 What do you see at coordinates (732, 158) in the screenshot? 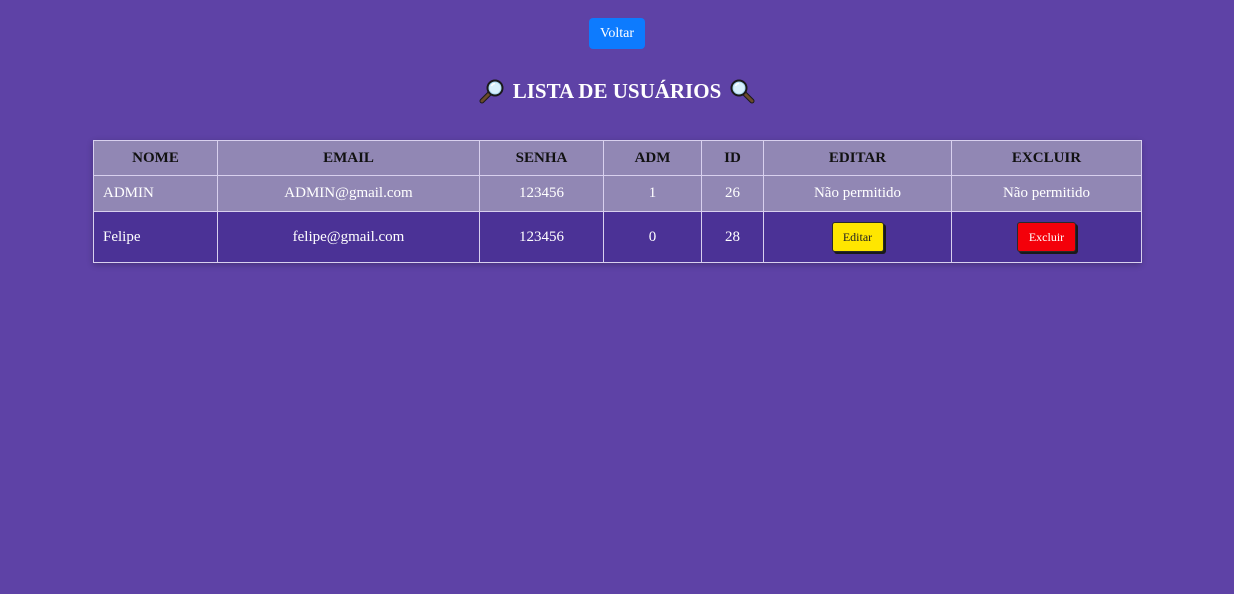
I see `column-header-id: ID` at bounding box center [732, 158].